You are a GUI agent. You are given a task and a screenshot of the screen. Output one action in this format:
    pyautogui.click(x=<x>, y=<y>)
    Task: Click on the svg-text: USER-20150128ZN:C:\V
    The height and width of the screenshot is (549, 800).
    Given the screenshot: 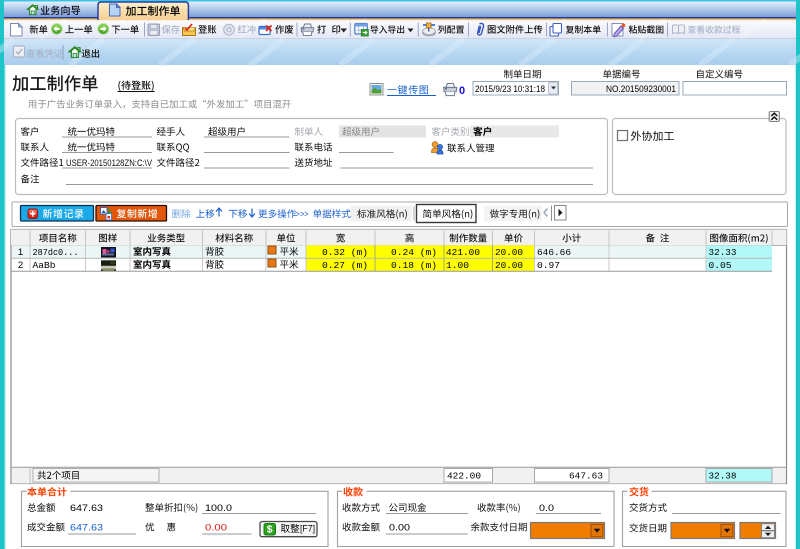 What is the action you would take?
    pyautogui.click(x=109, y=163)
    